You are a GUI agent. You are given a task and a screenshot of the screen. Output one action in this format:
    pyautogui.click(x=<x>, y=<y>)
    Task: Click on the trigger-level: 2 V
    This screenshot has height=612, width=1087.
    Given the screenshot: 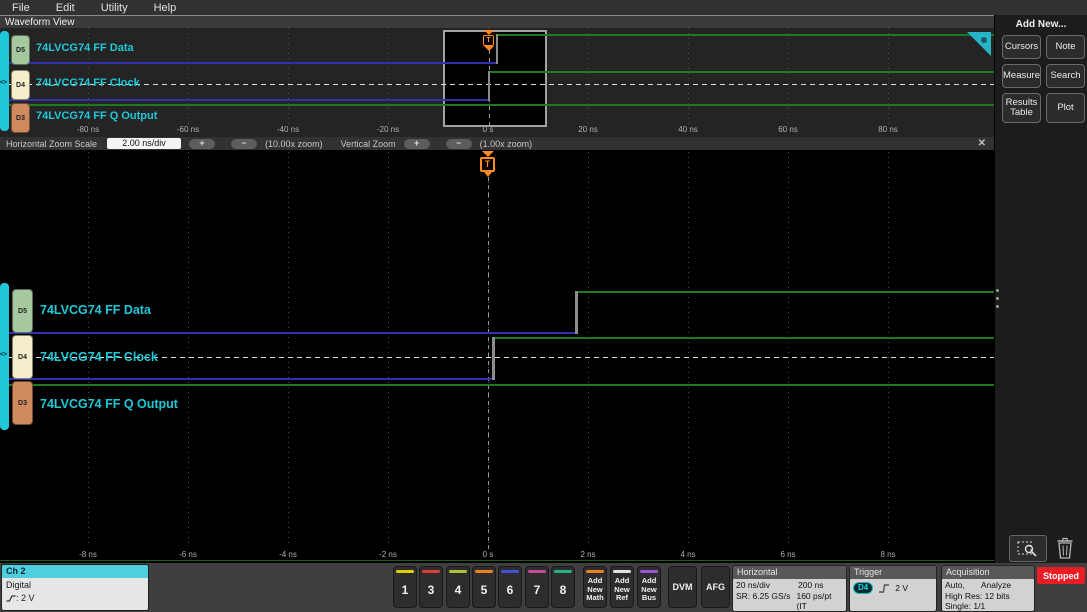 What is the action you would take?
    pyautogui.click(x=901, y=587)
    